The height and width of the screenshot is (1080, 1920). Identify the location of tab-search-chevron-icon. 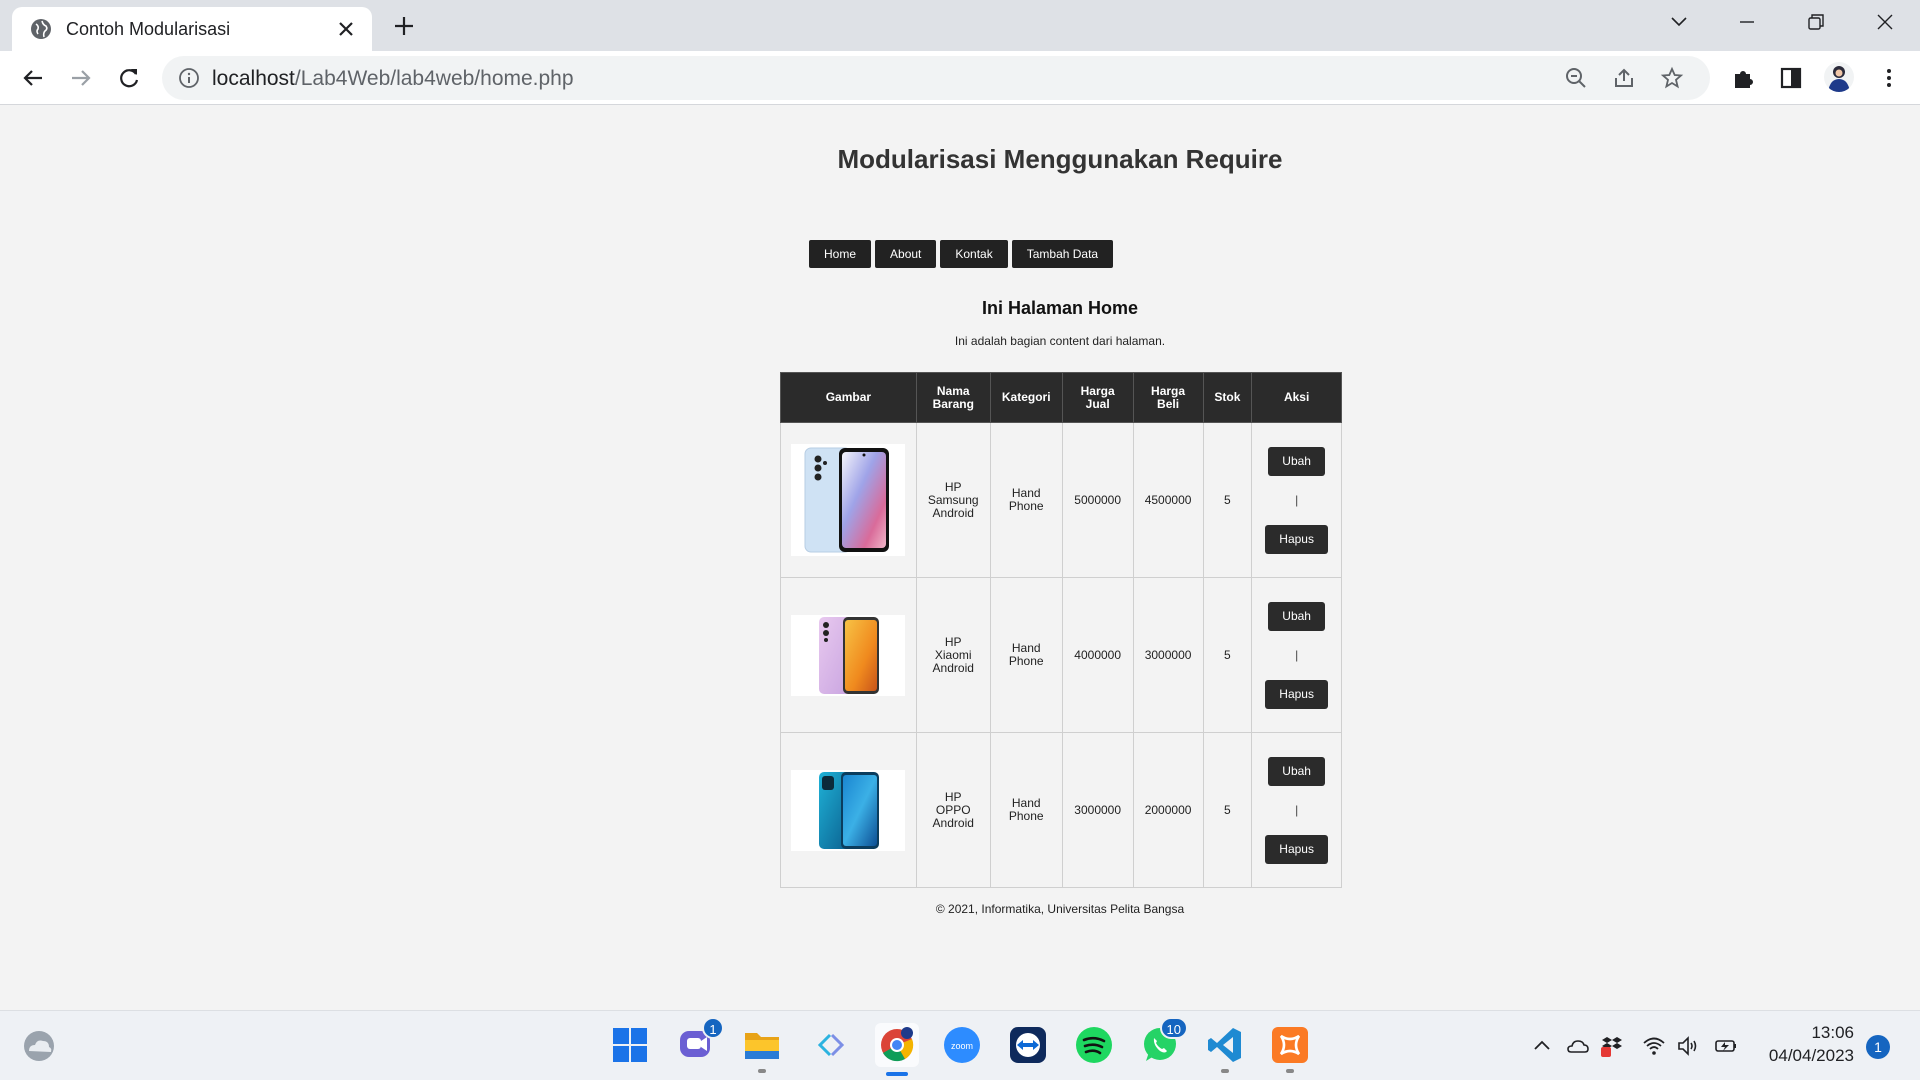
(1679, 22).